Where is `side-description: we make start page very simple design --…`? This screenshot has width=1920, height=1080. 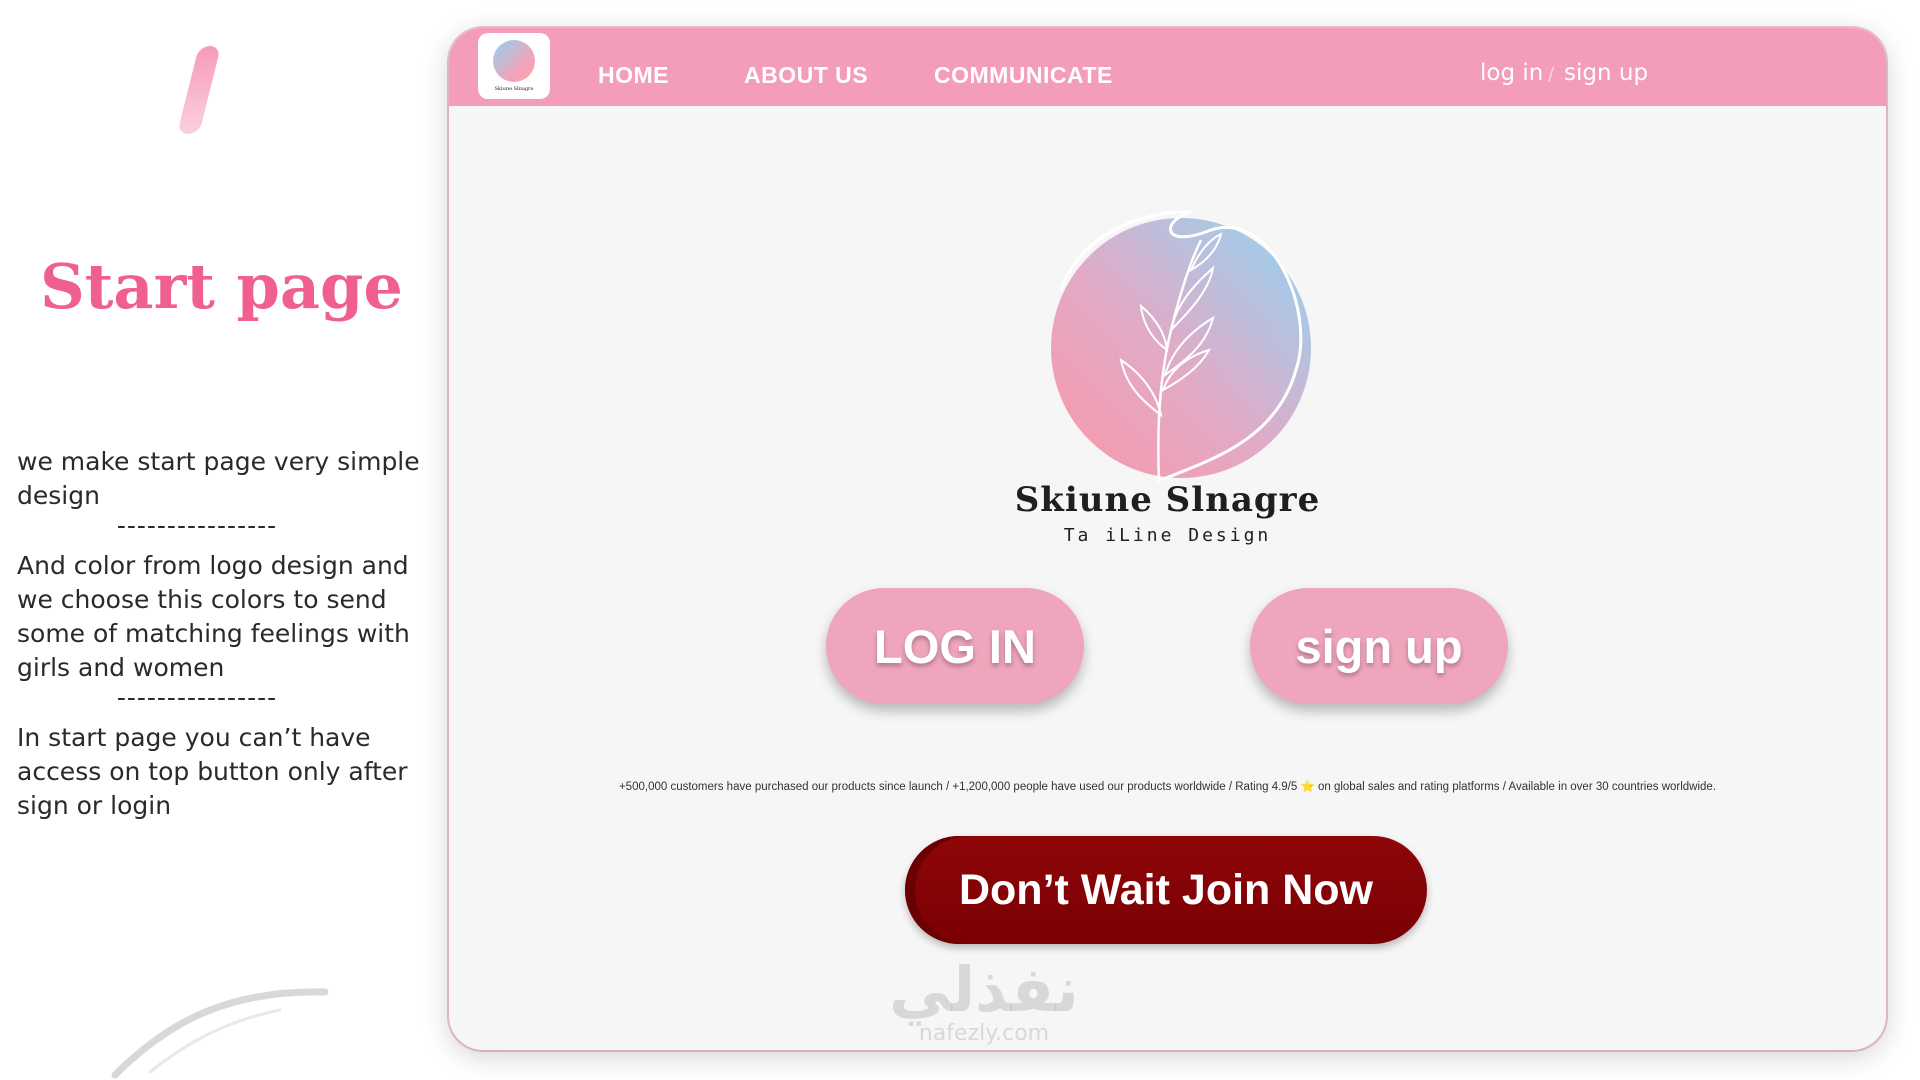
side-description: we make start page very simple design --… is located at coordinates (232, 634).